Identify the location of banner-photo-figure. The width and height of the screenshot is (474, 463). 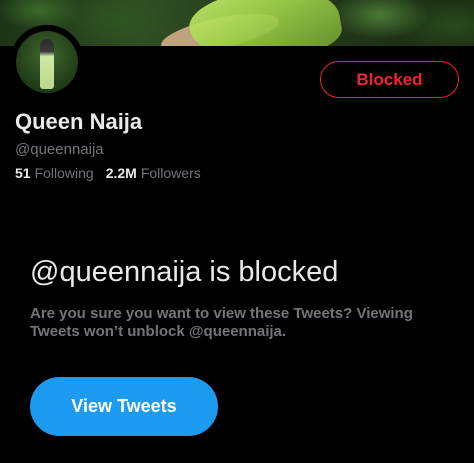
(265, 23).